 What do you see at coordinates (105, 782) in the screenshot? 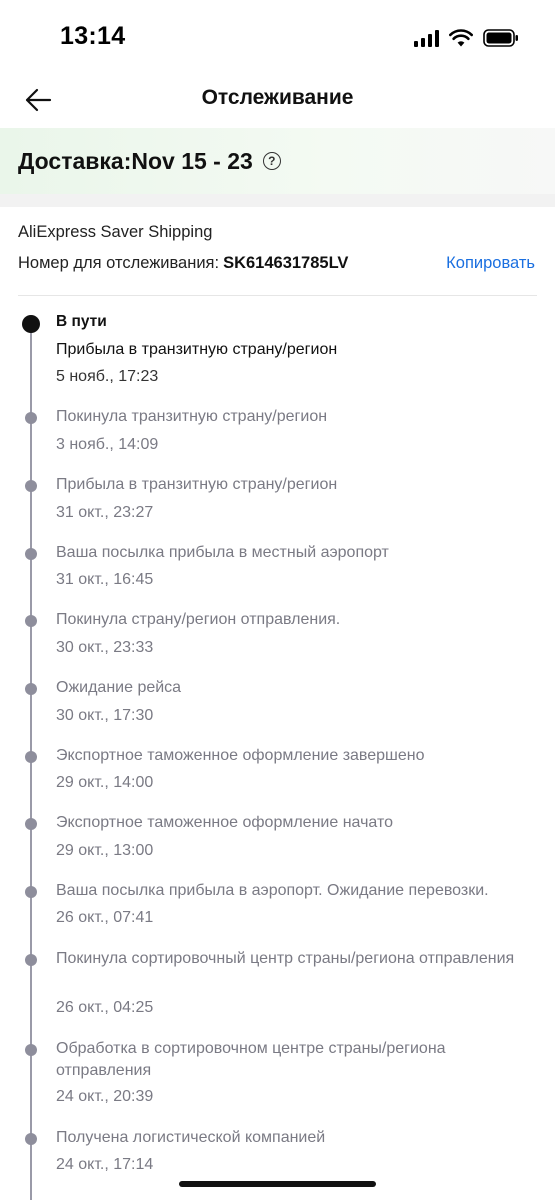
I see `event-date: 29 окт., 14:00` at bounding box center [105, 782].